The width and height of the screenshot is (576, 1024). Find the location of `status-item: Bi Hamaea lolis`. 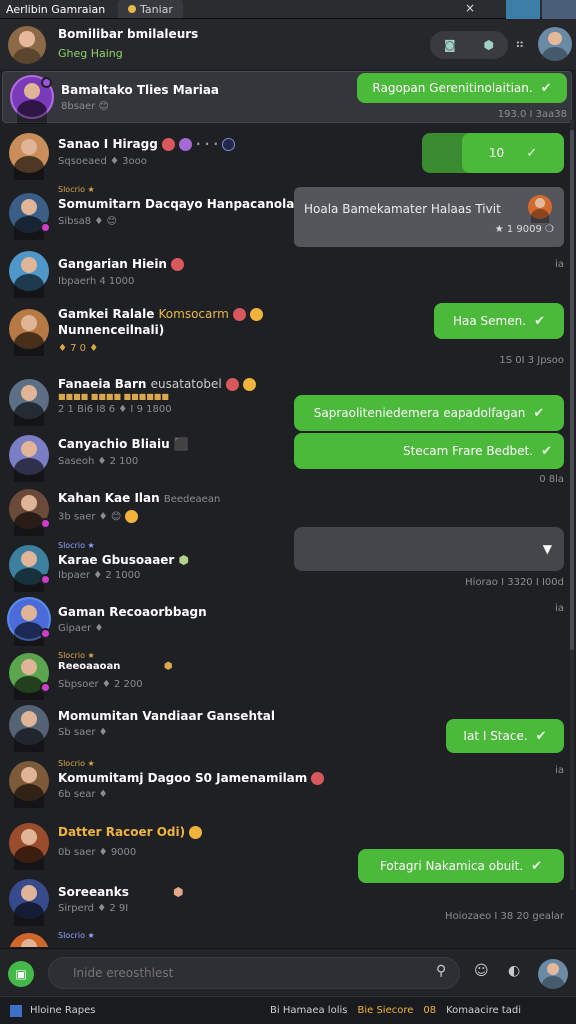

status-item: Bi Hamaea lolis is located at coordinates (308, 1010).